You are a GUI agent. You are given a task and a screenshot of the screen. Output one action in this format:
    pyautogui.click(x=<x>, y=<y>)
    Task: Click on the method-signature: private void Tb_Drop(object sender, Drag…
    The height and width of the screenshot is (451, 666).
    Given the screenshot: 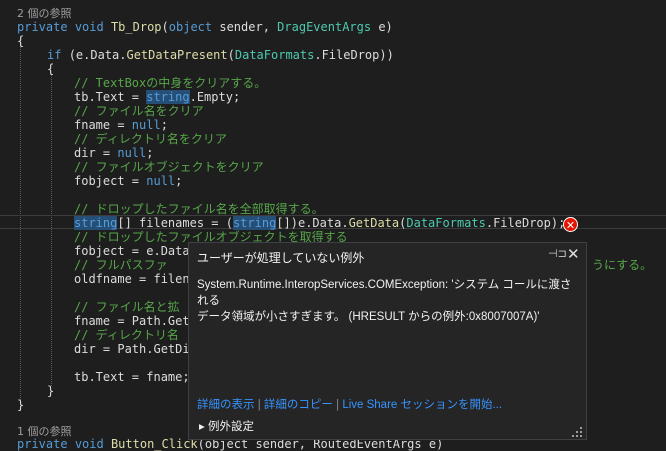 What is the action you would take?
    pyautogui.click(x=205, y=27)
    